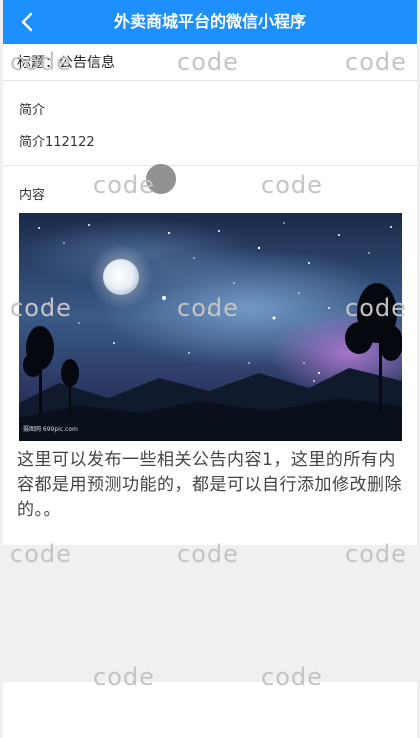 This screenshot has width=420, height=738. I want to click on back-button, so click(27, 22).